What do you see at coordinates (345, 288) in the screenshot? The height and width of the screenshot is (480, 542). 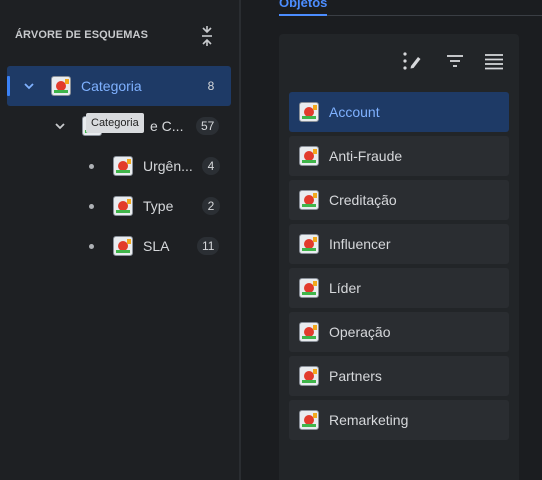 I see `object-label: Líder` at bounding box center [345, 288].